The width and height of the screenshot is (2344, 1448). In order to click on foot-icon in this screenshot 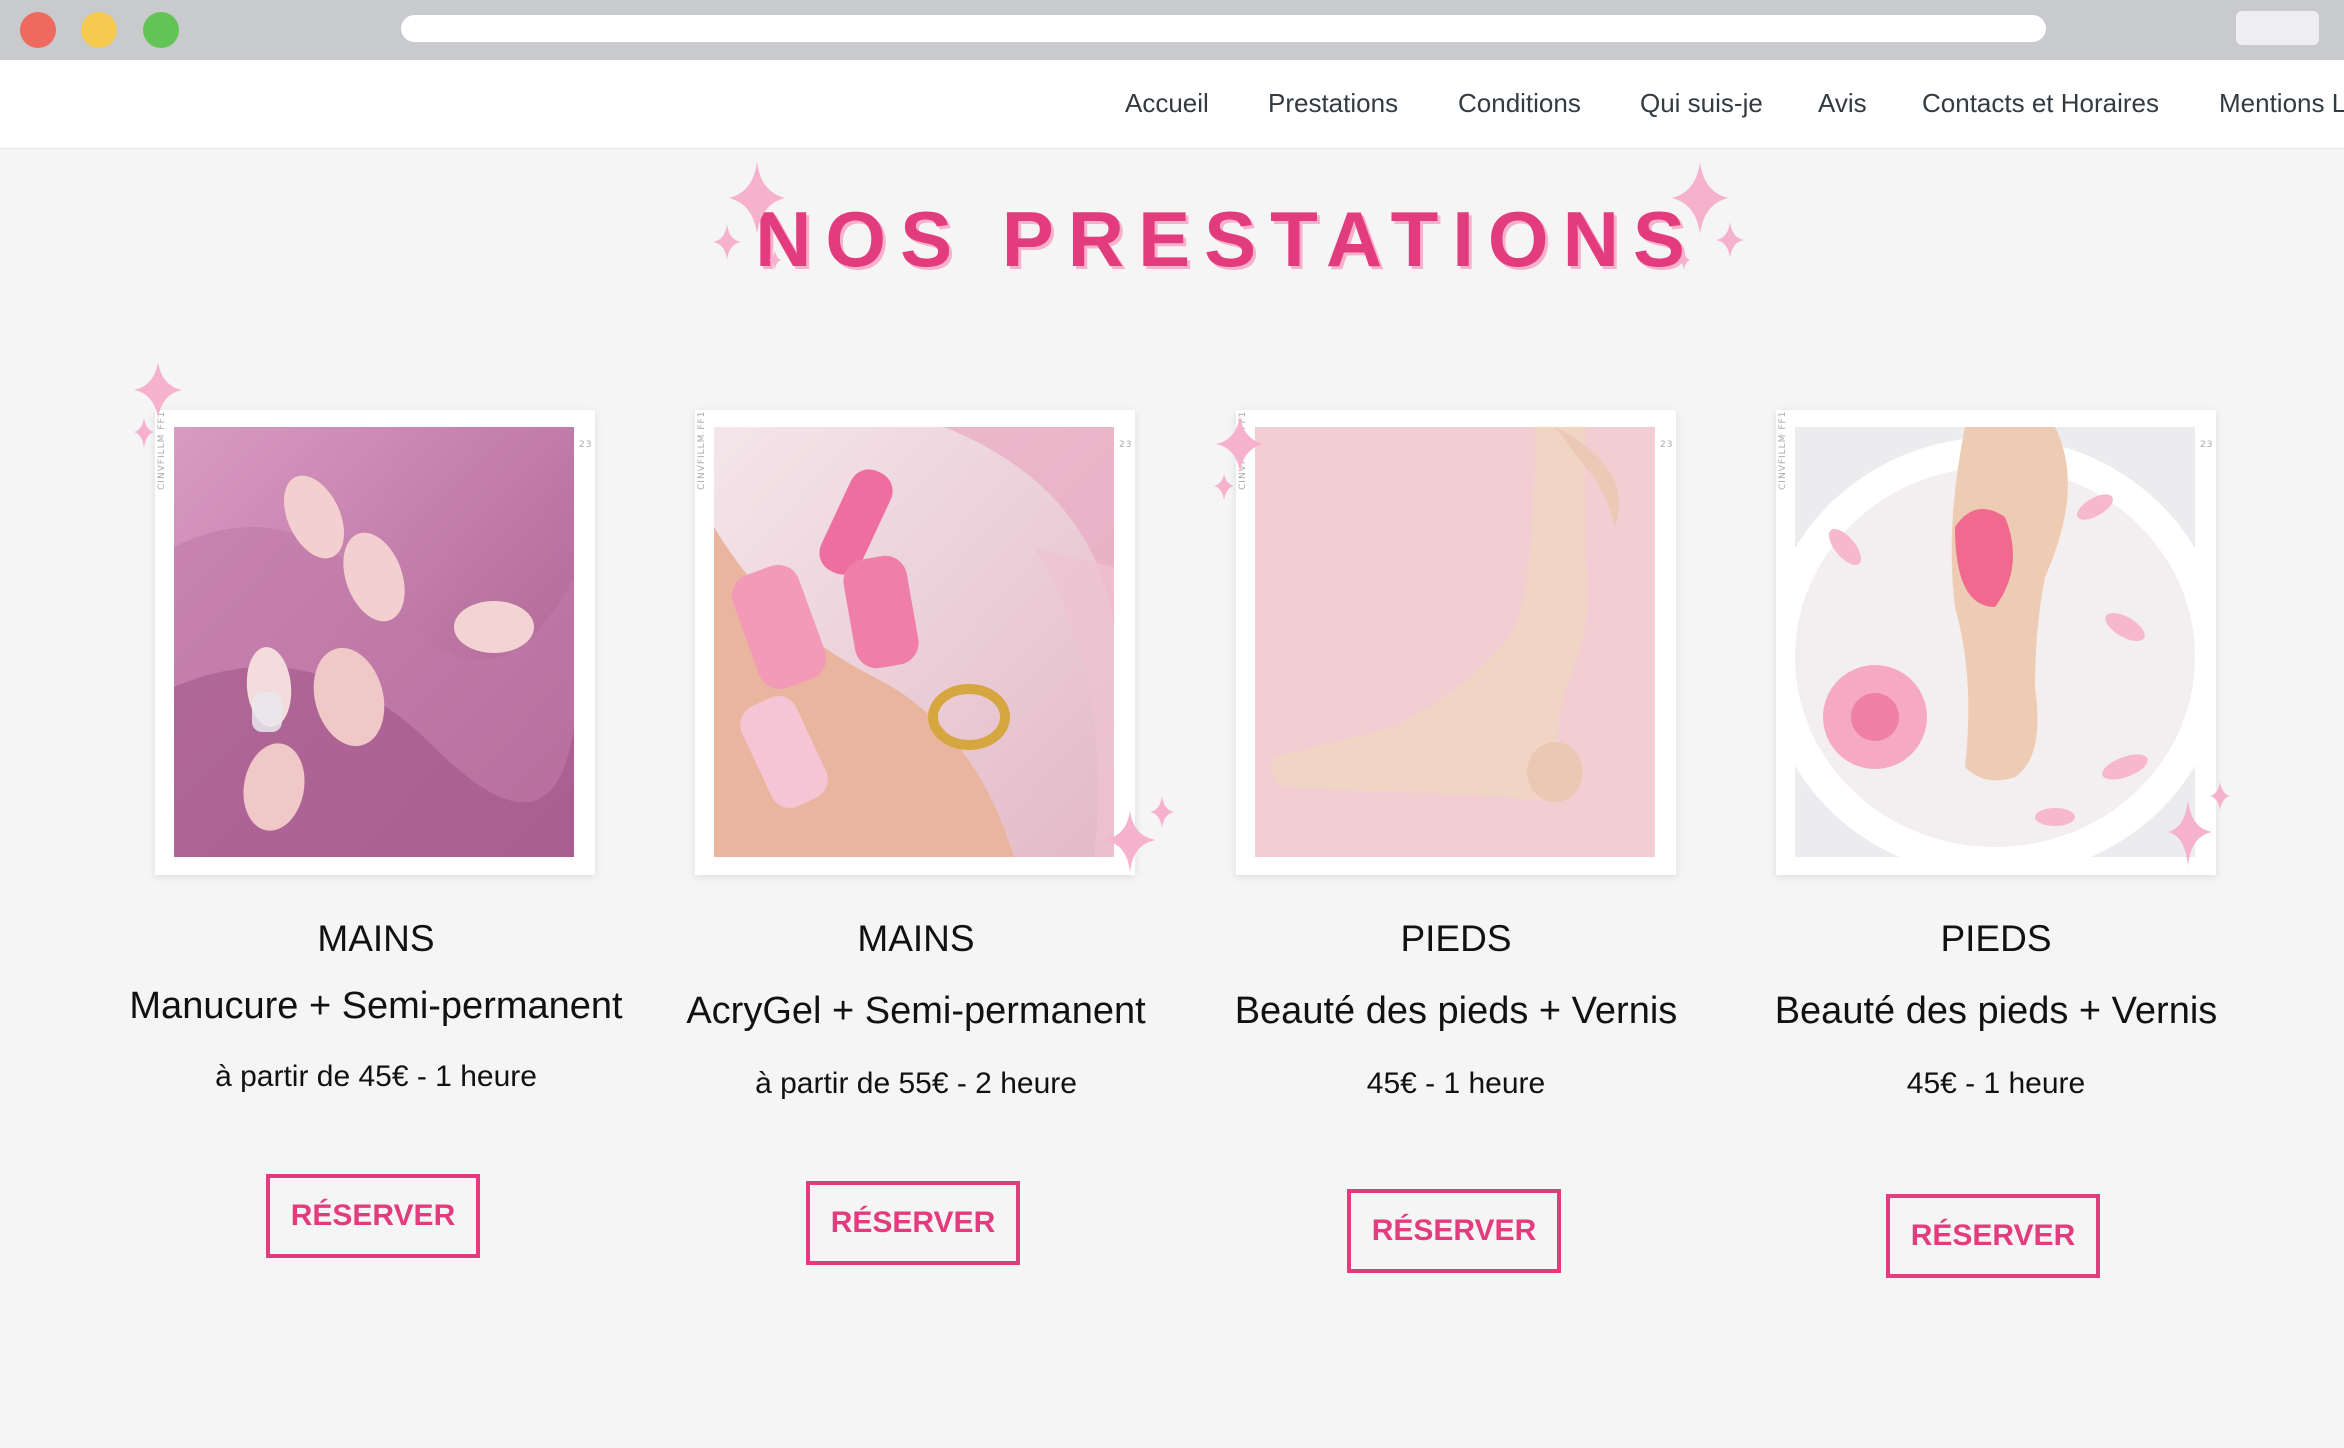, I will do `click(1455, 642)`.